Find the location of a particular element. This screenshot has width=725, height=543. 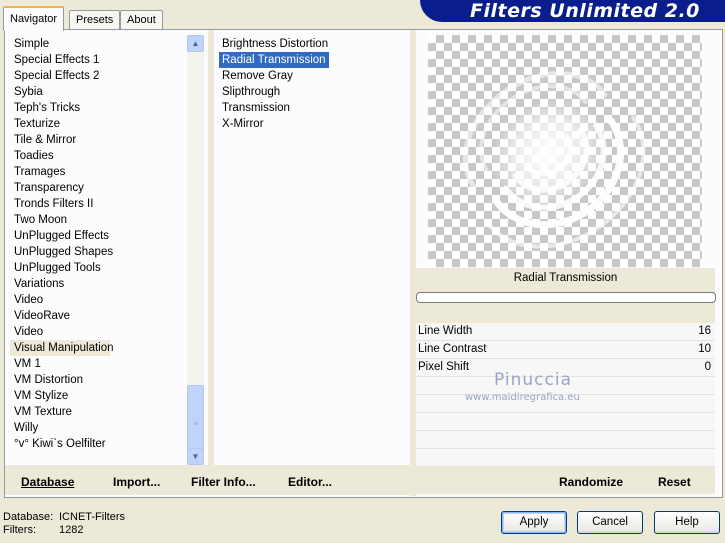

reset-button: Reset is located at coordinates (674, 482).